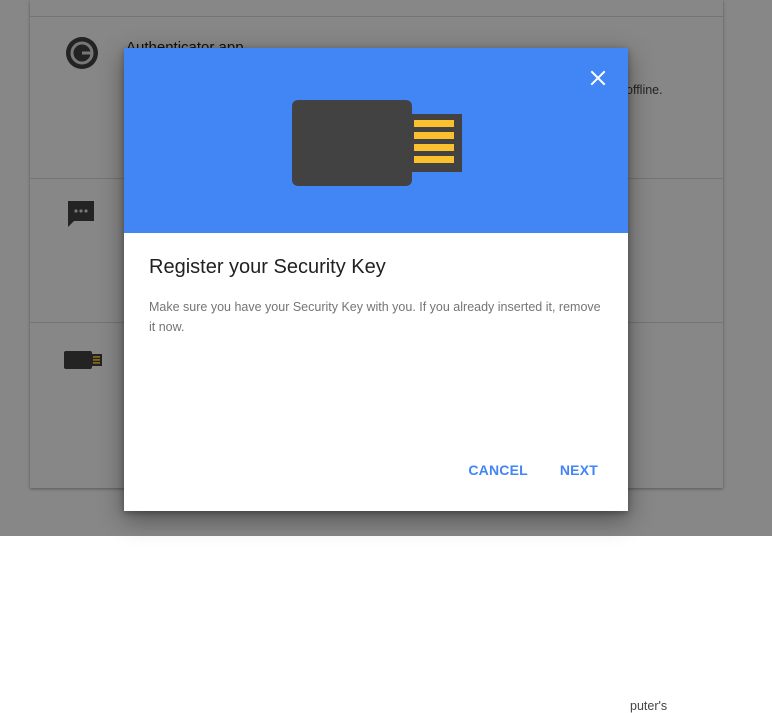  I want to click on next-button: NEXT, so click(579, 470).